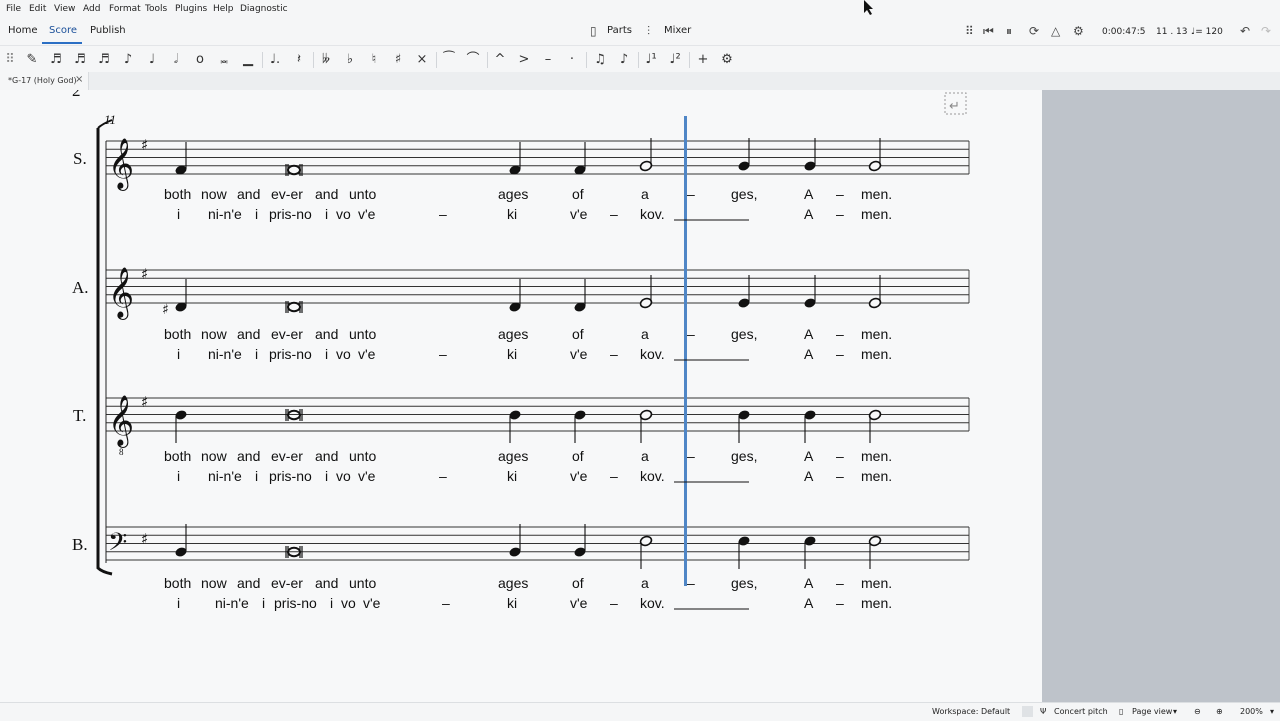  Describe the element at coordinates (548, 60) in the screenshot. I see `tenuto-icon: –` at that location.